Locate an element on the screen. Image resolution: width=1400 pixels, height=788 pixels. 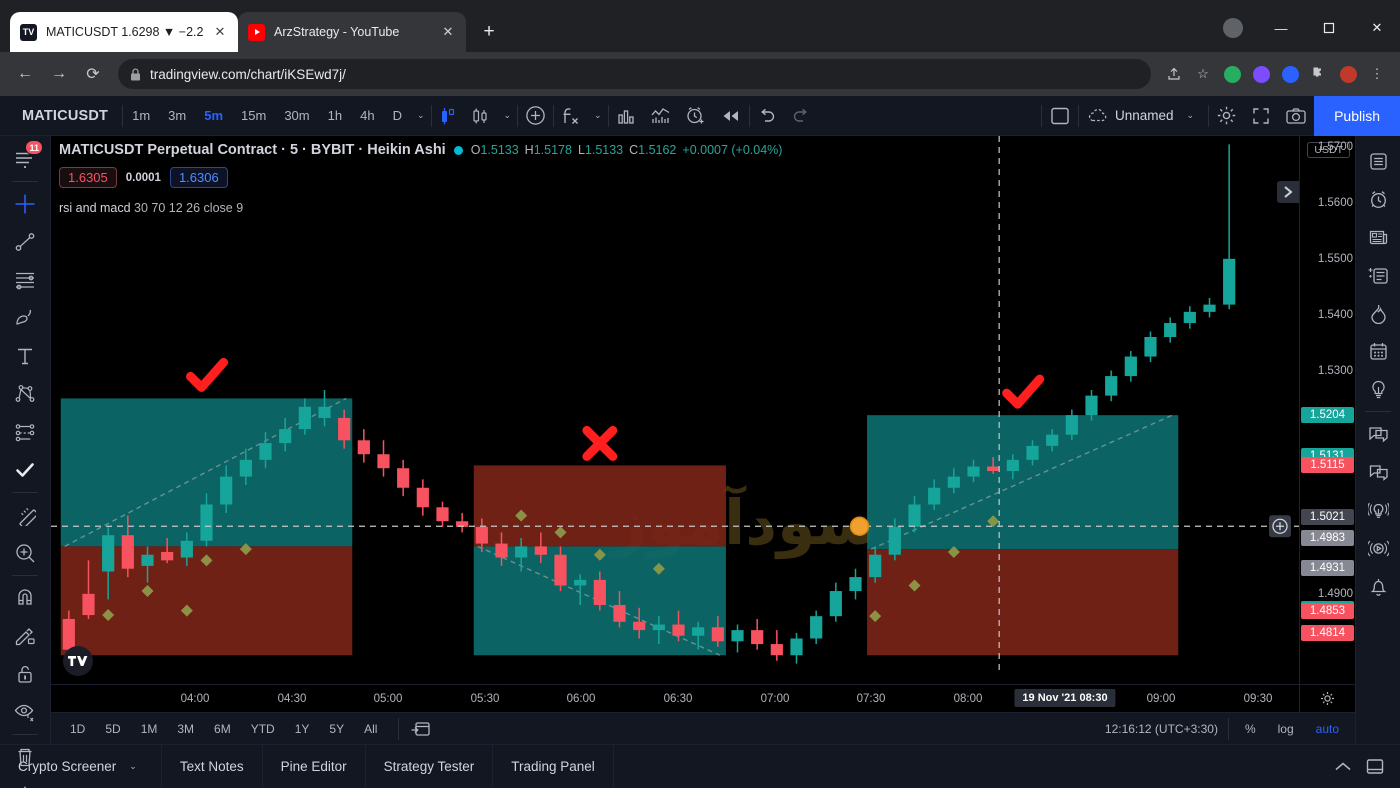
profile-avatar is located at coordinates (1233, 28).